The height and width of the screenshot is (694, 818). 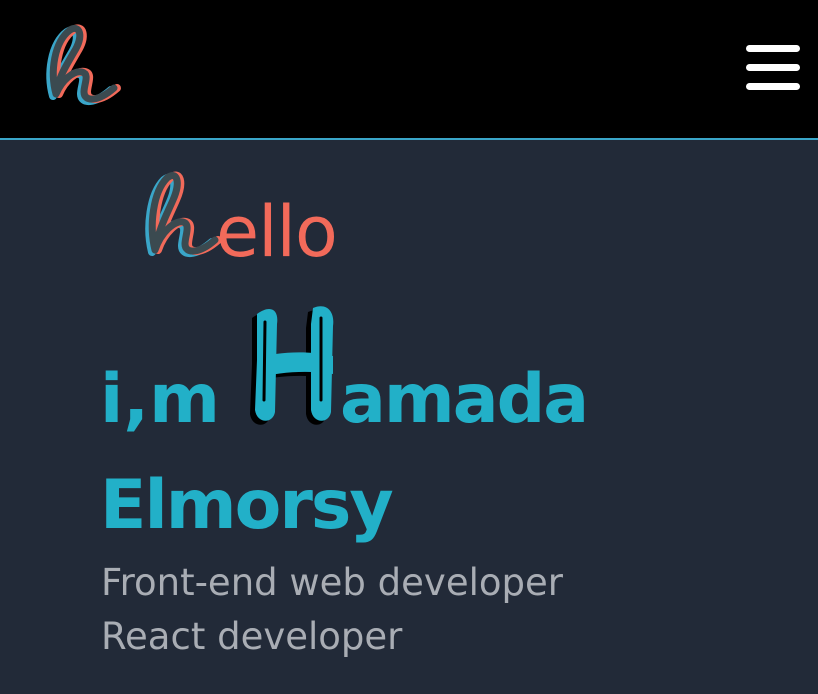 I want to click on H-letter-icon, so click(x=291, y=363).